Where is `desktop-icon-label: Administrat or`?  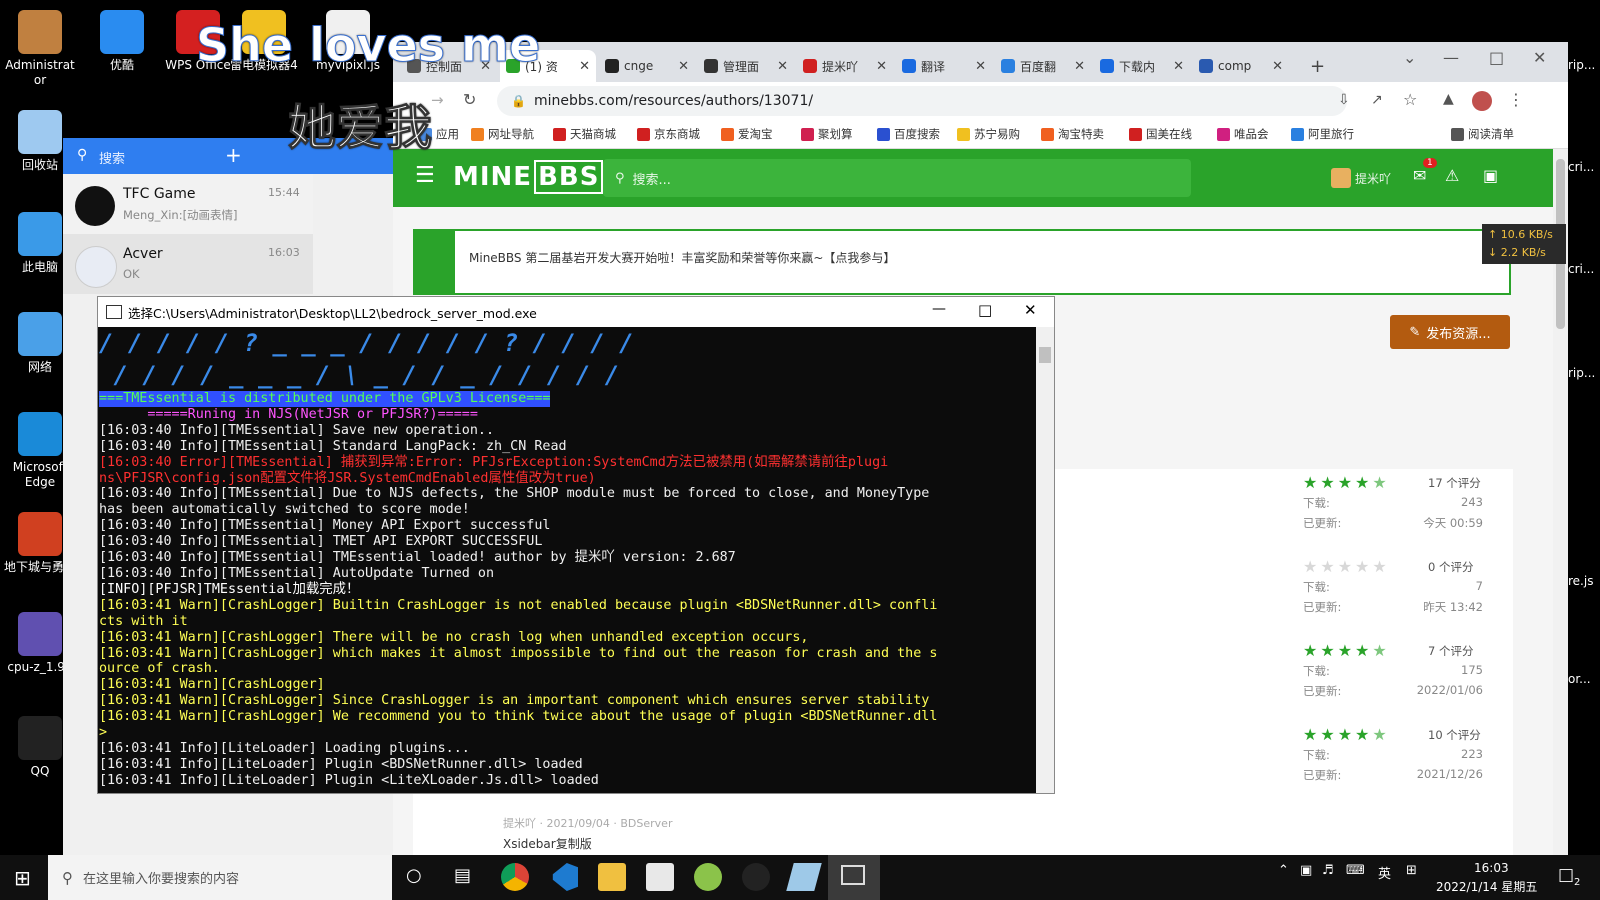 desktop-icon-label: Administrat or is located at coordinates (40, 72).